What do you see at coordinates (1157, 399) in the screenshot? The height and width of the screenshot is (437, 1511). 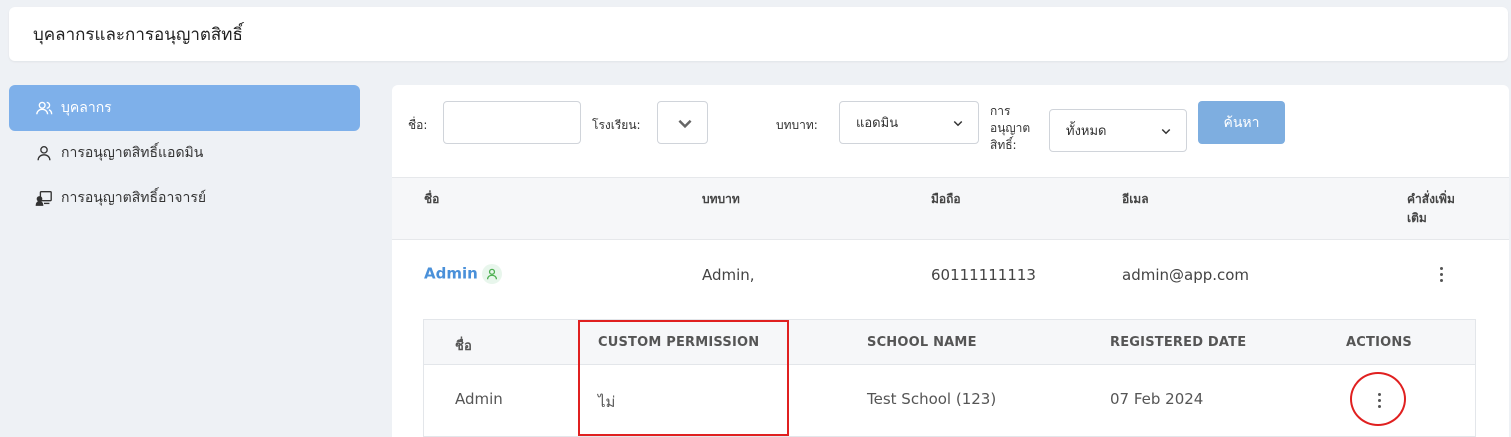 I see `subrow-registered-date-cell: 07 Feb 2024` at bounding box center [1157, 399].